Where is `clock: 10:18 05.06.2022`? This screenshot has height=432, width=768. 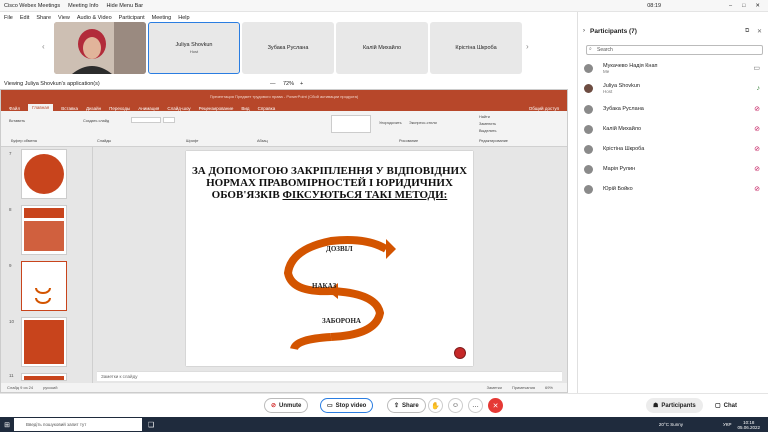 clock: 10:18 05.06.2022 is located at coordinates (748, 425).